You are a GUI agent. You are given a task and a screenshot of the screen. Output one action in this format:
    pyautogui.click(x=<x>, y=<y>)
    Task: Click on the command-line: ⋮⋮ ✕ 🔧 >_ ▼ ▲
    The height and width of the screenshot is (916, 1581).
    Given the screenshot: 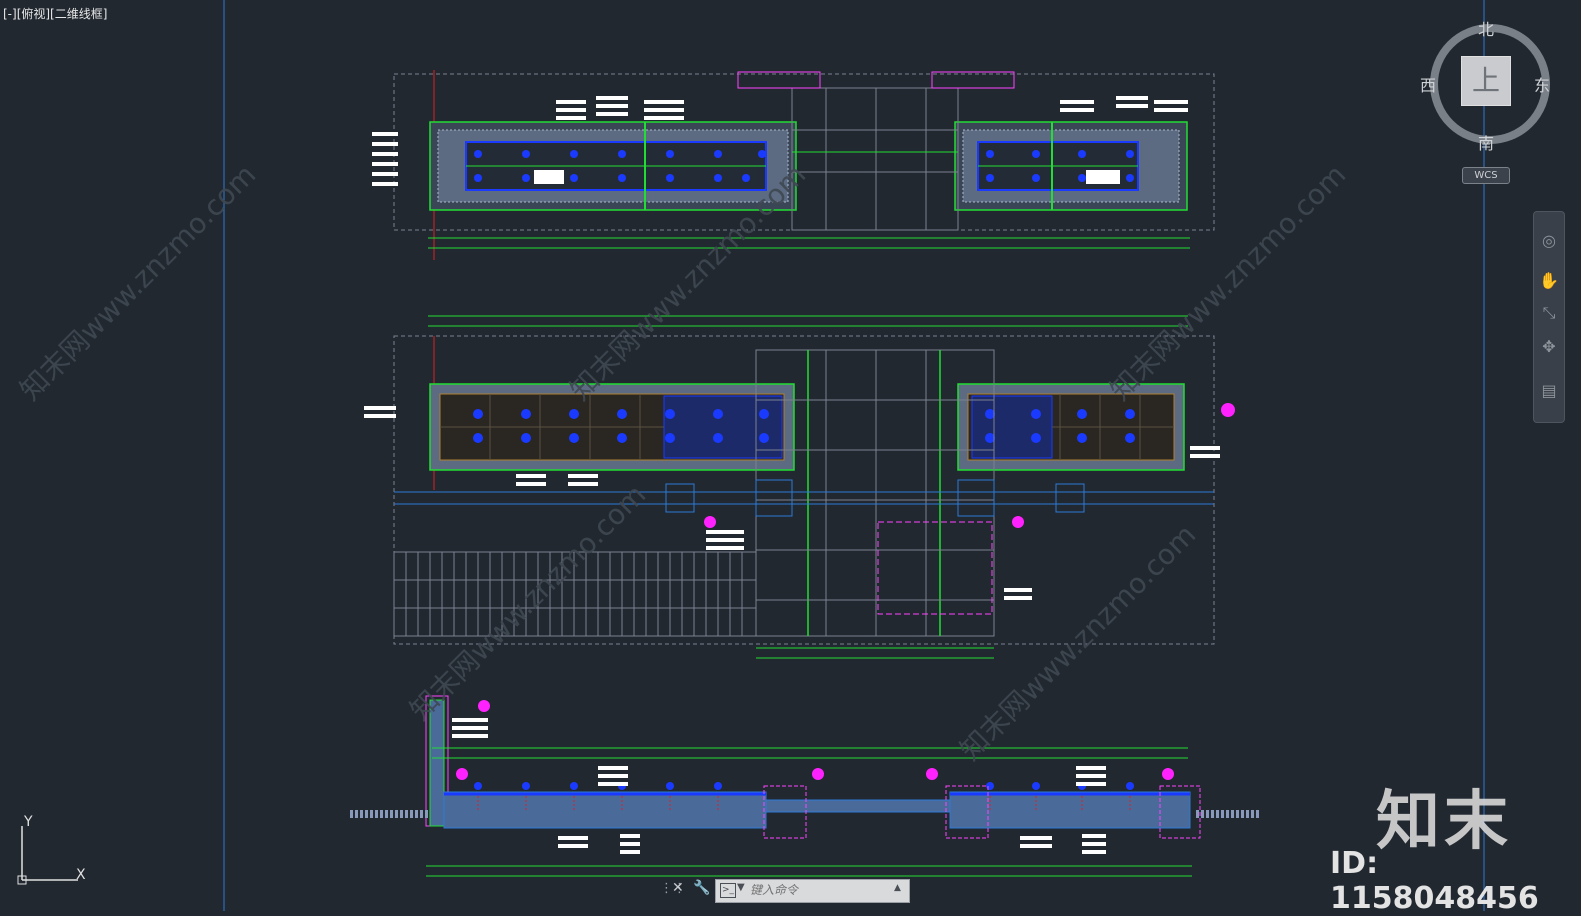 What is the action you would take?
    pyautogui.click(x=785, y=891)
    